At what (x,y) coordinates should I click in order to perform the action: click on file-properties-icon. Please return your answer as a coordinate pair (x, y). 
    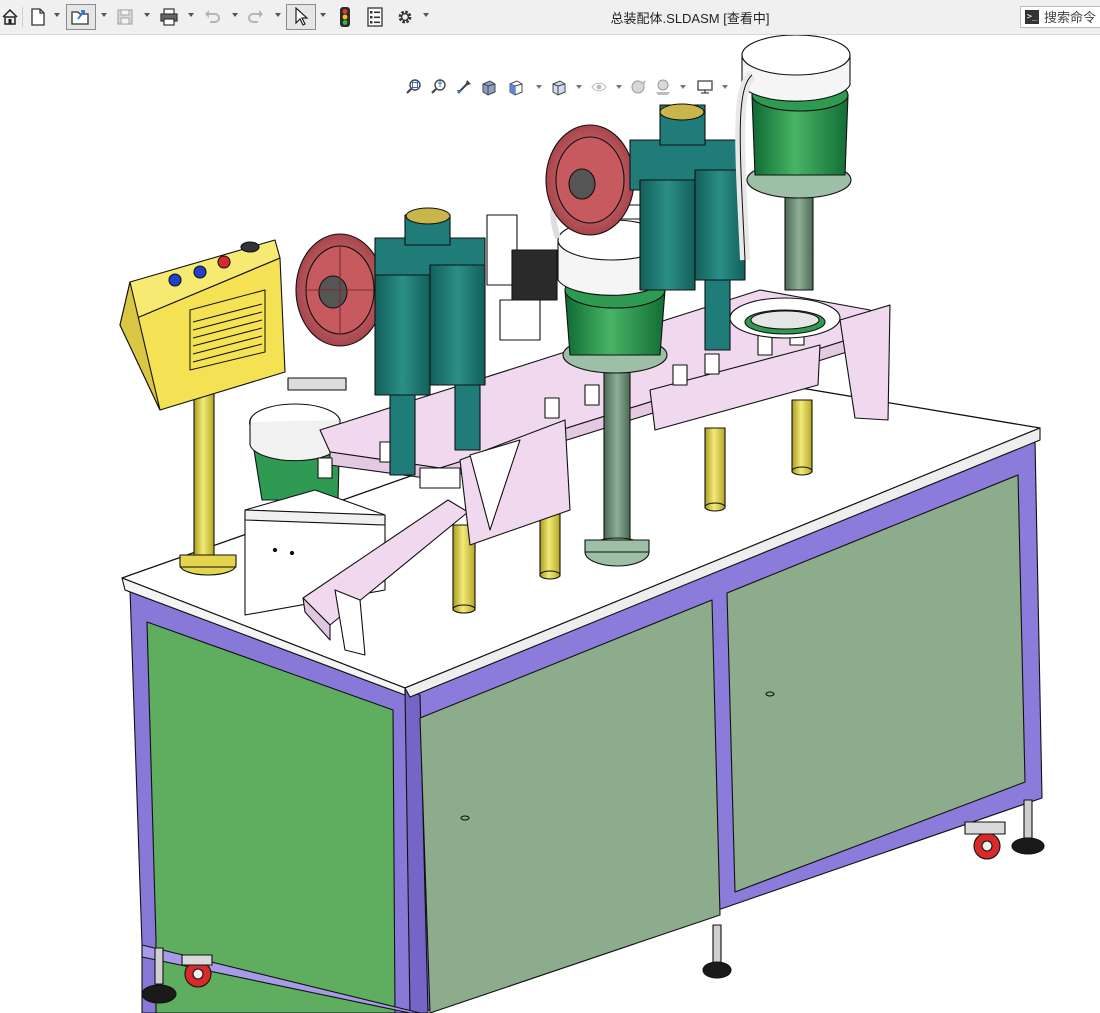
    Looking at the image, I should click on (375, 17).